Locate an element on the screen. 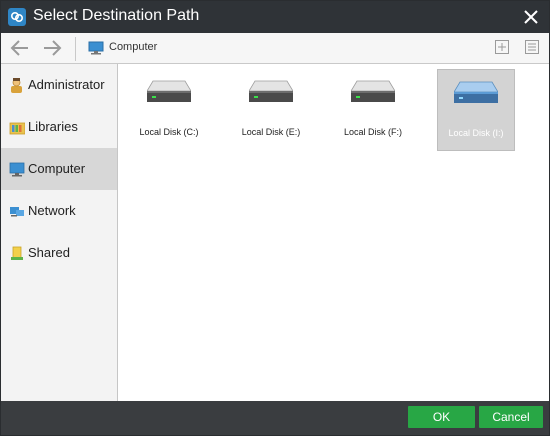 The width and height of the screenshot is (550, 436). user-icon is located at coordinates (17, 85).